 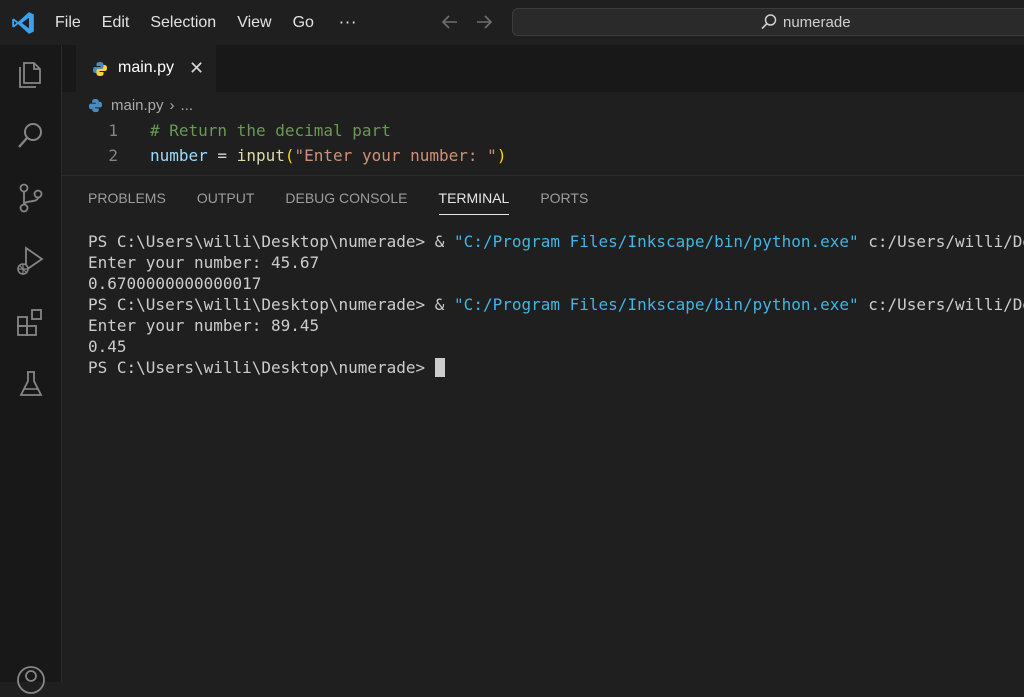 I want to click on terminal-prompt: PS C:\Users\willi\Desktop\numerade>, so click(x=261, y=367).